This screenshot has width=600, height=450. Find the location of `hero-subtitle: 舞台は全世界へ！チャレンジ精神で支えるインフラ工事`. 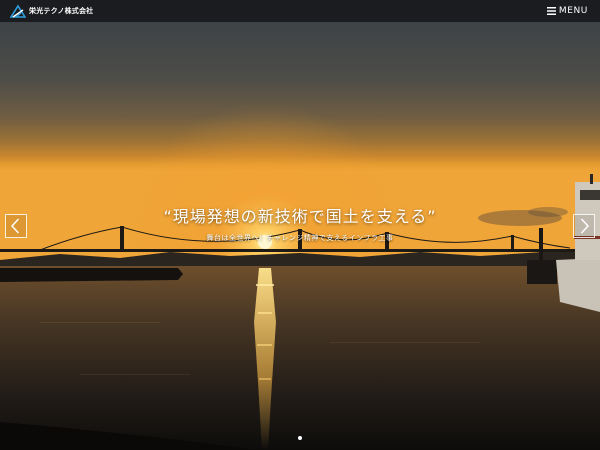

hero-subtitle: 舞台は全世界へ！チャレンジ精神で支えるインフラ工事 is located at coordinates (300, 238).